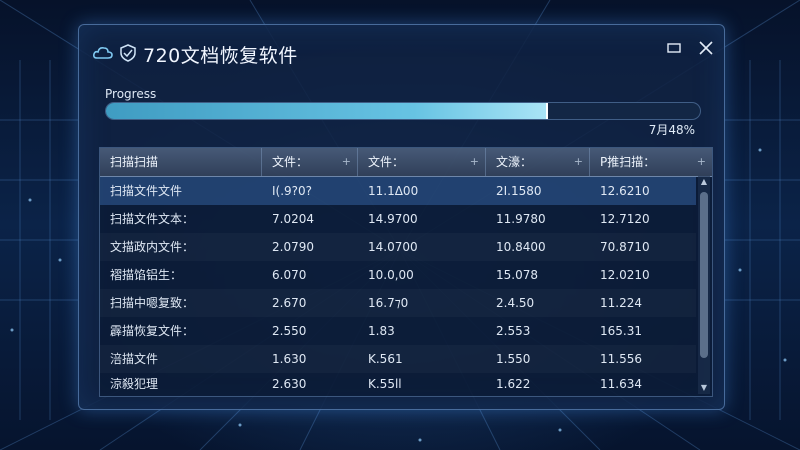 This screenshot has width=800, height=450. I want to click on progress-label: Progress, so click(131, 94).